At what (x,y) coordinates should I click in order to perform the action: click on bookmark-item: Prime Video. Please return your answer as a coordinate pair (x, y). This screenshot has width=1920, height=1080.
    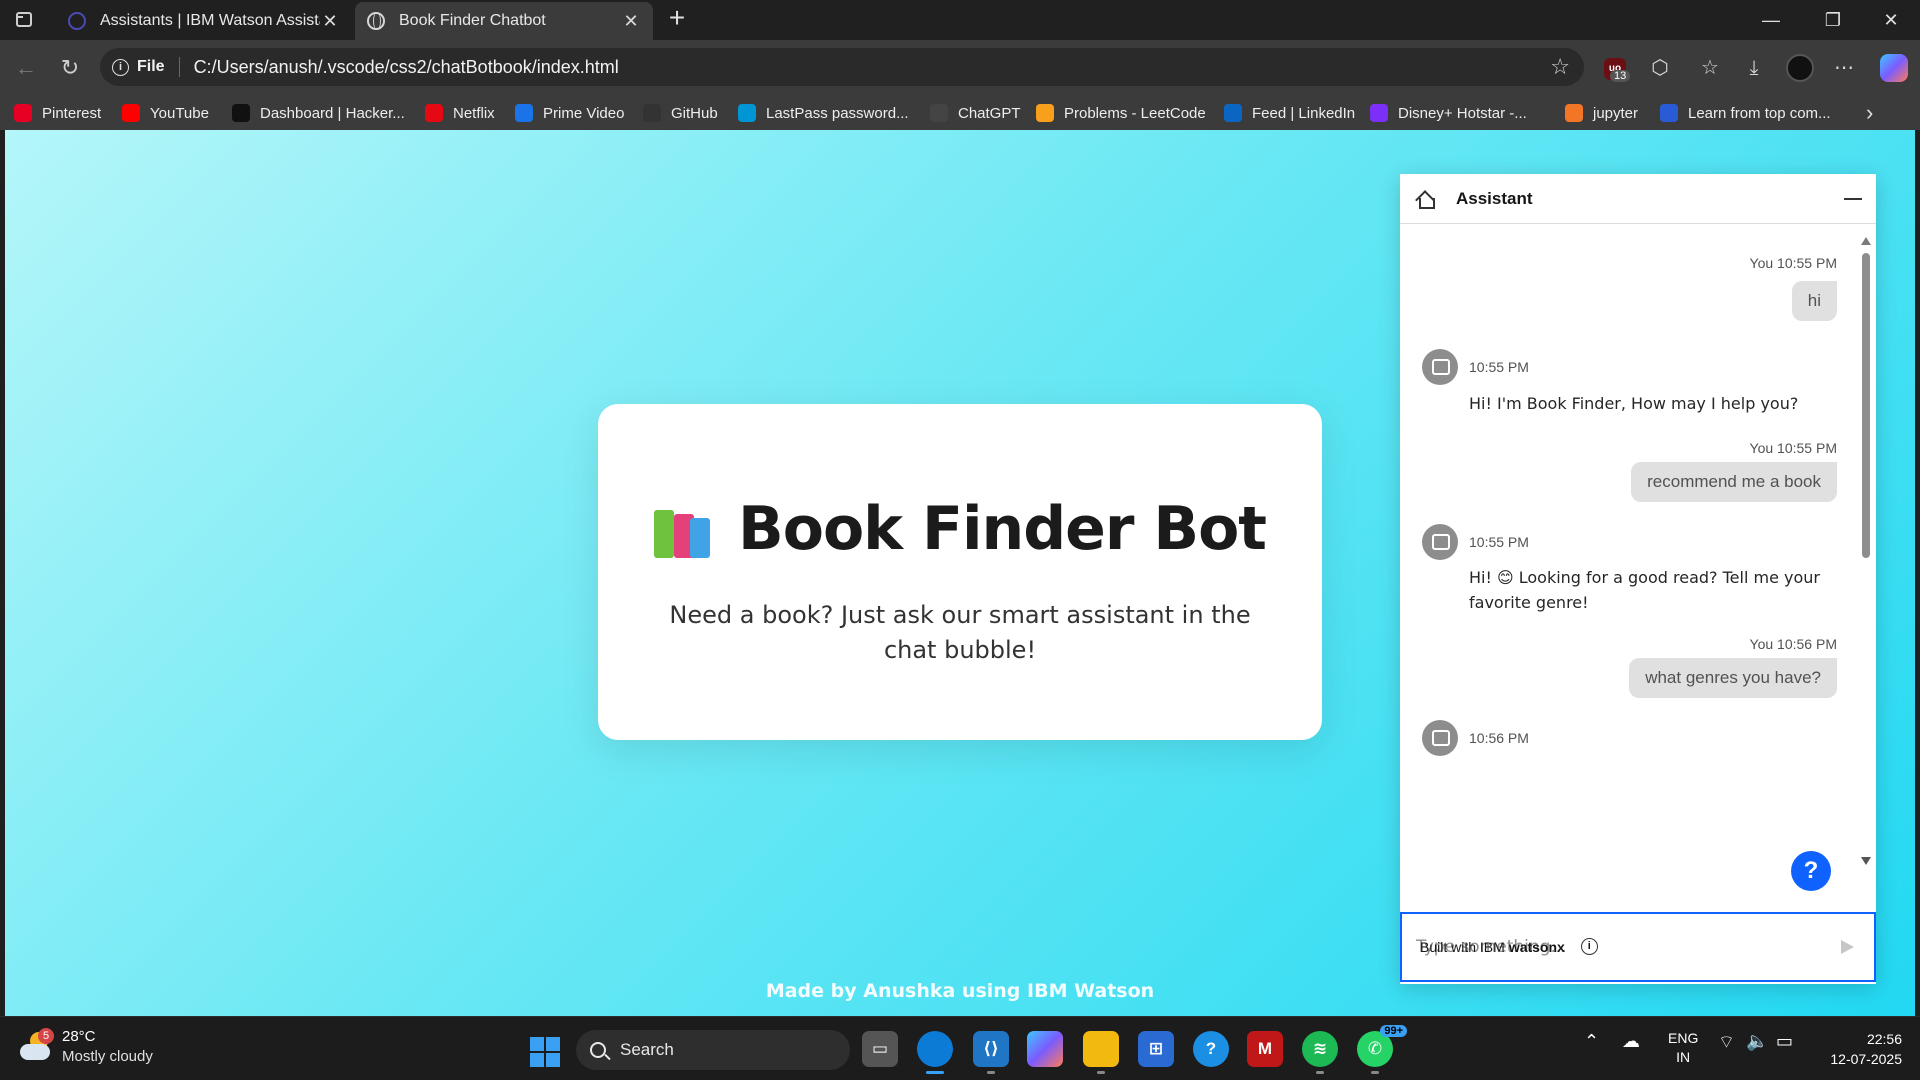
    Looking at the image, I should click on (569, 113).